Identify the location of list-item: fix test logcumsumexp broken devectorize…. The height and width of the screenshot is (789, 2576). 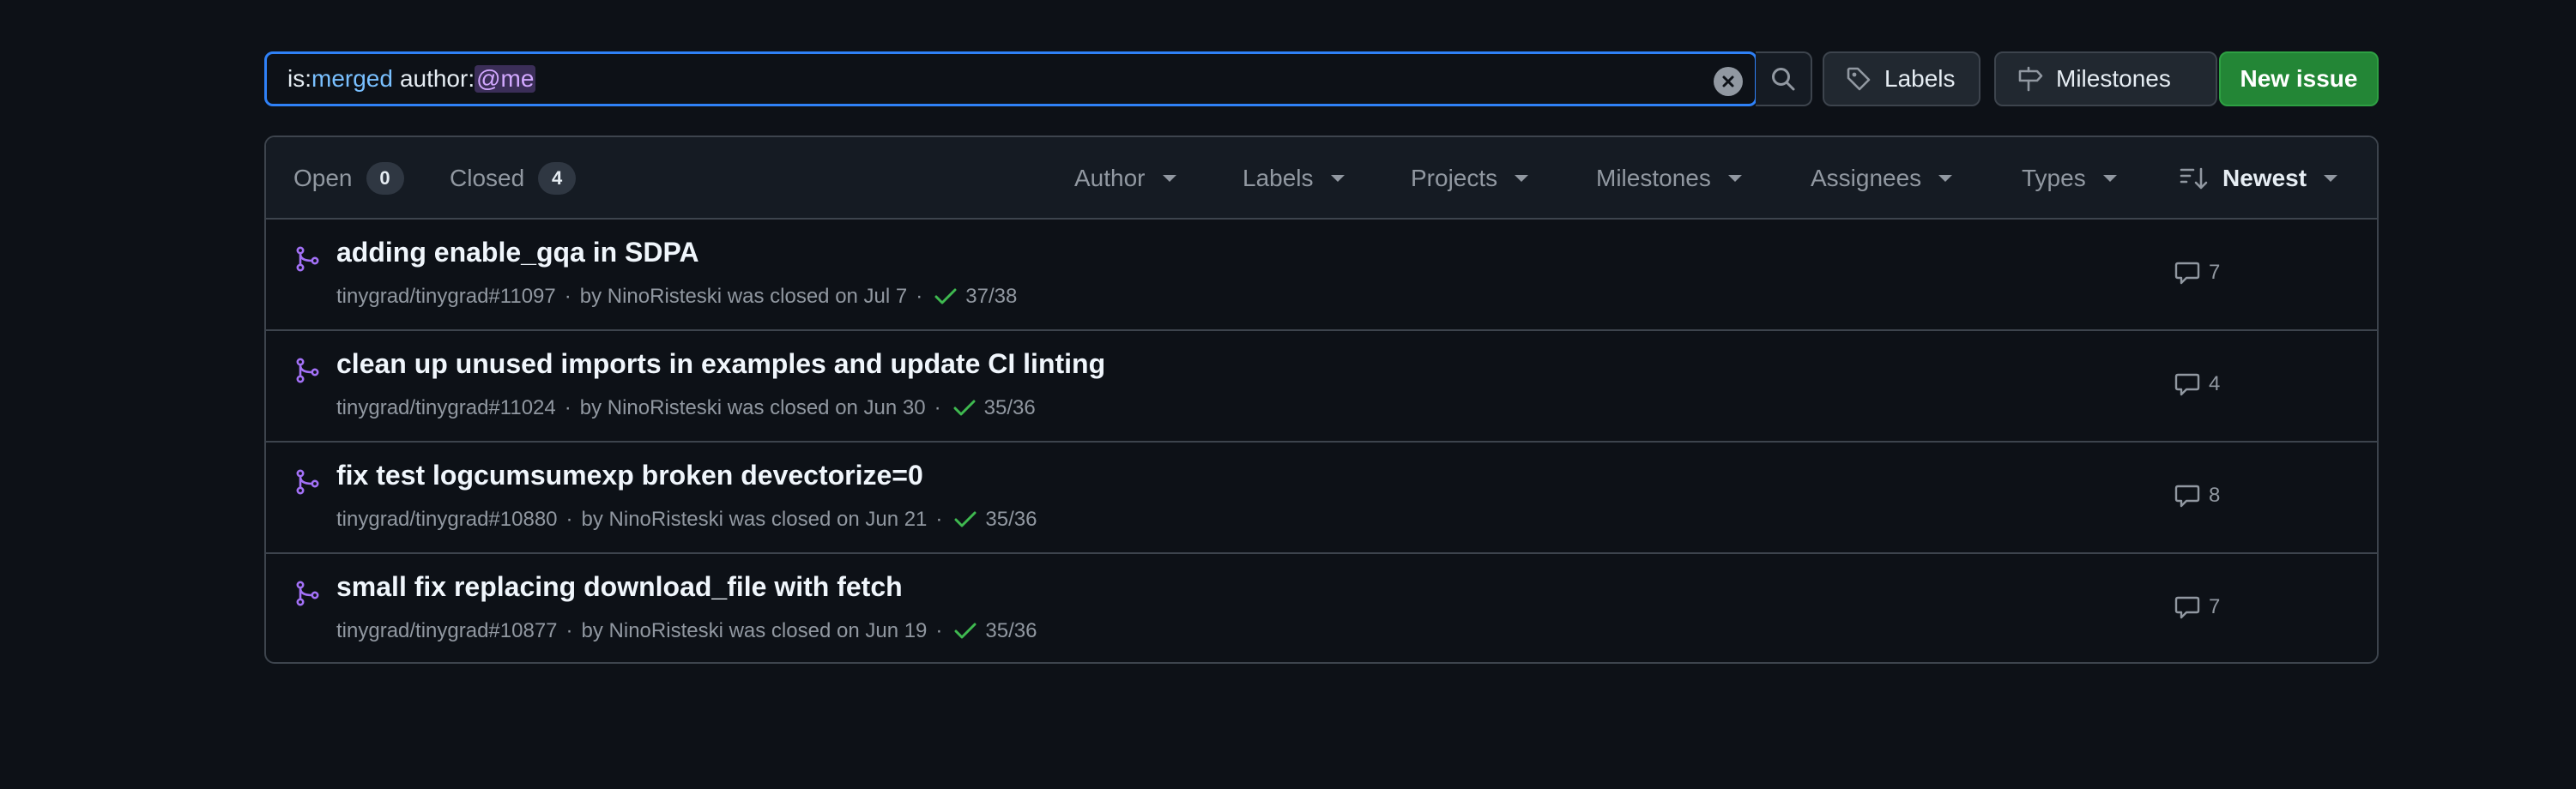
(1321, 499).